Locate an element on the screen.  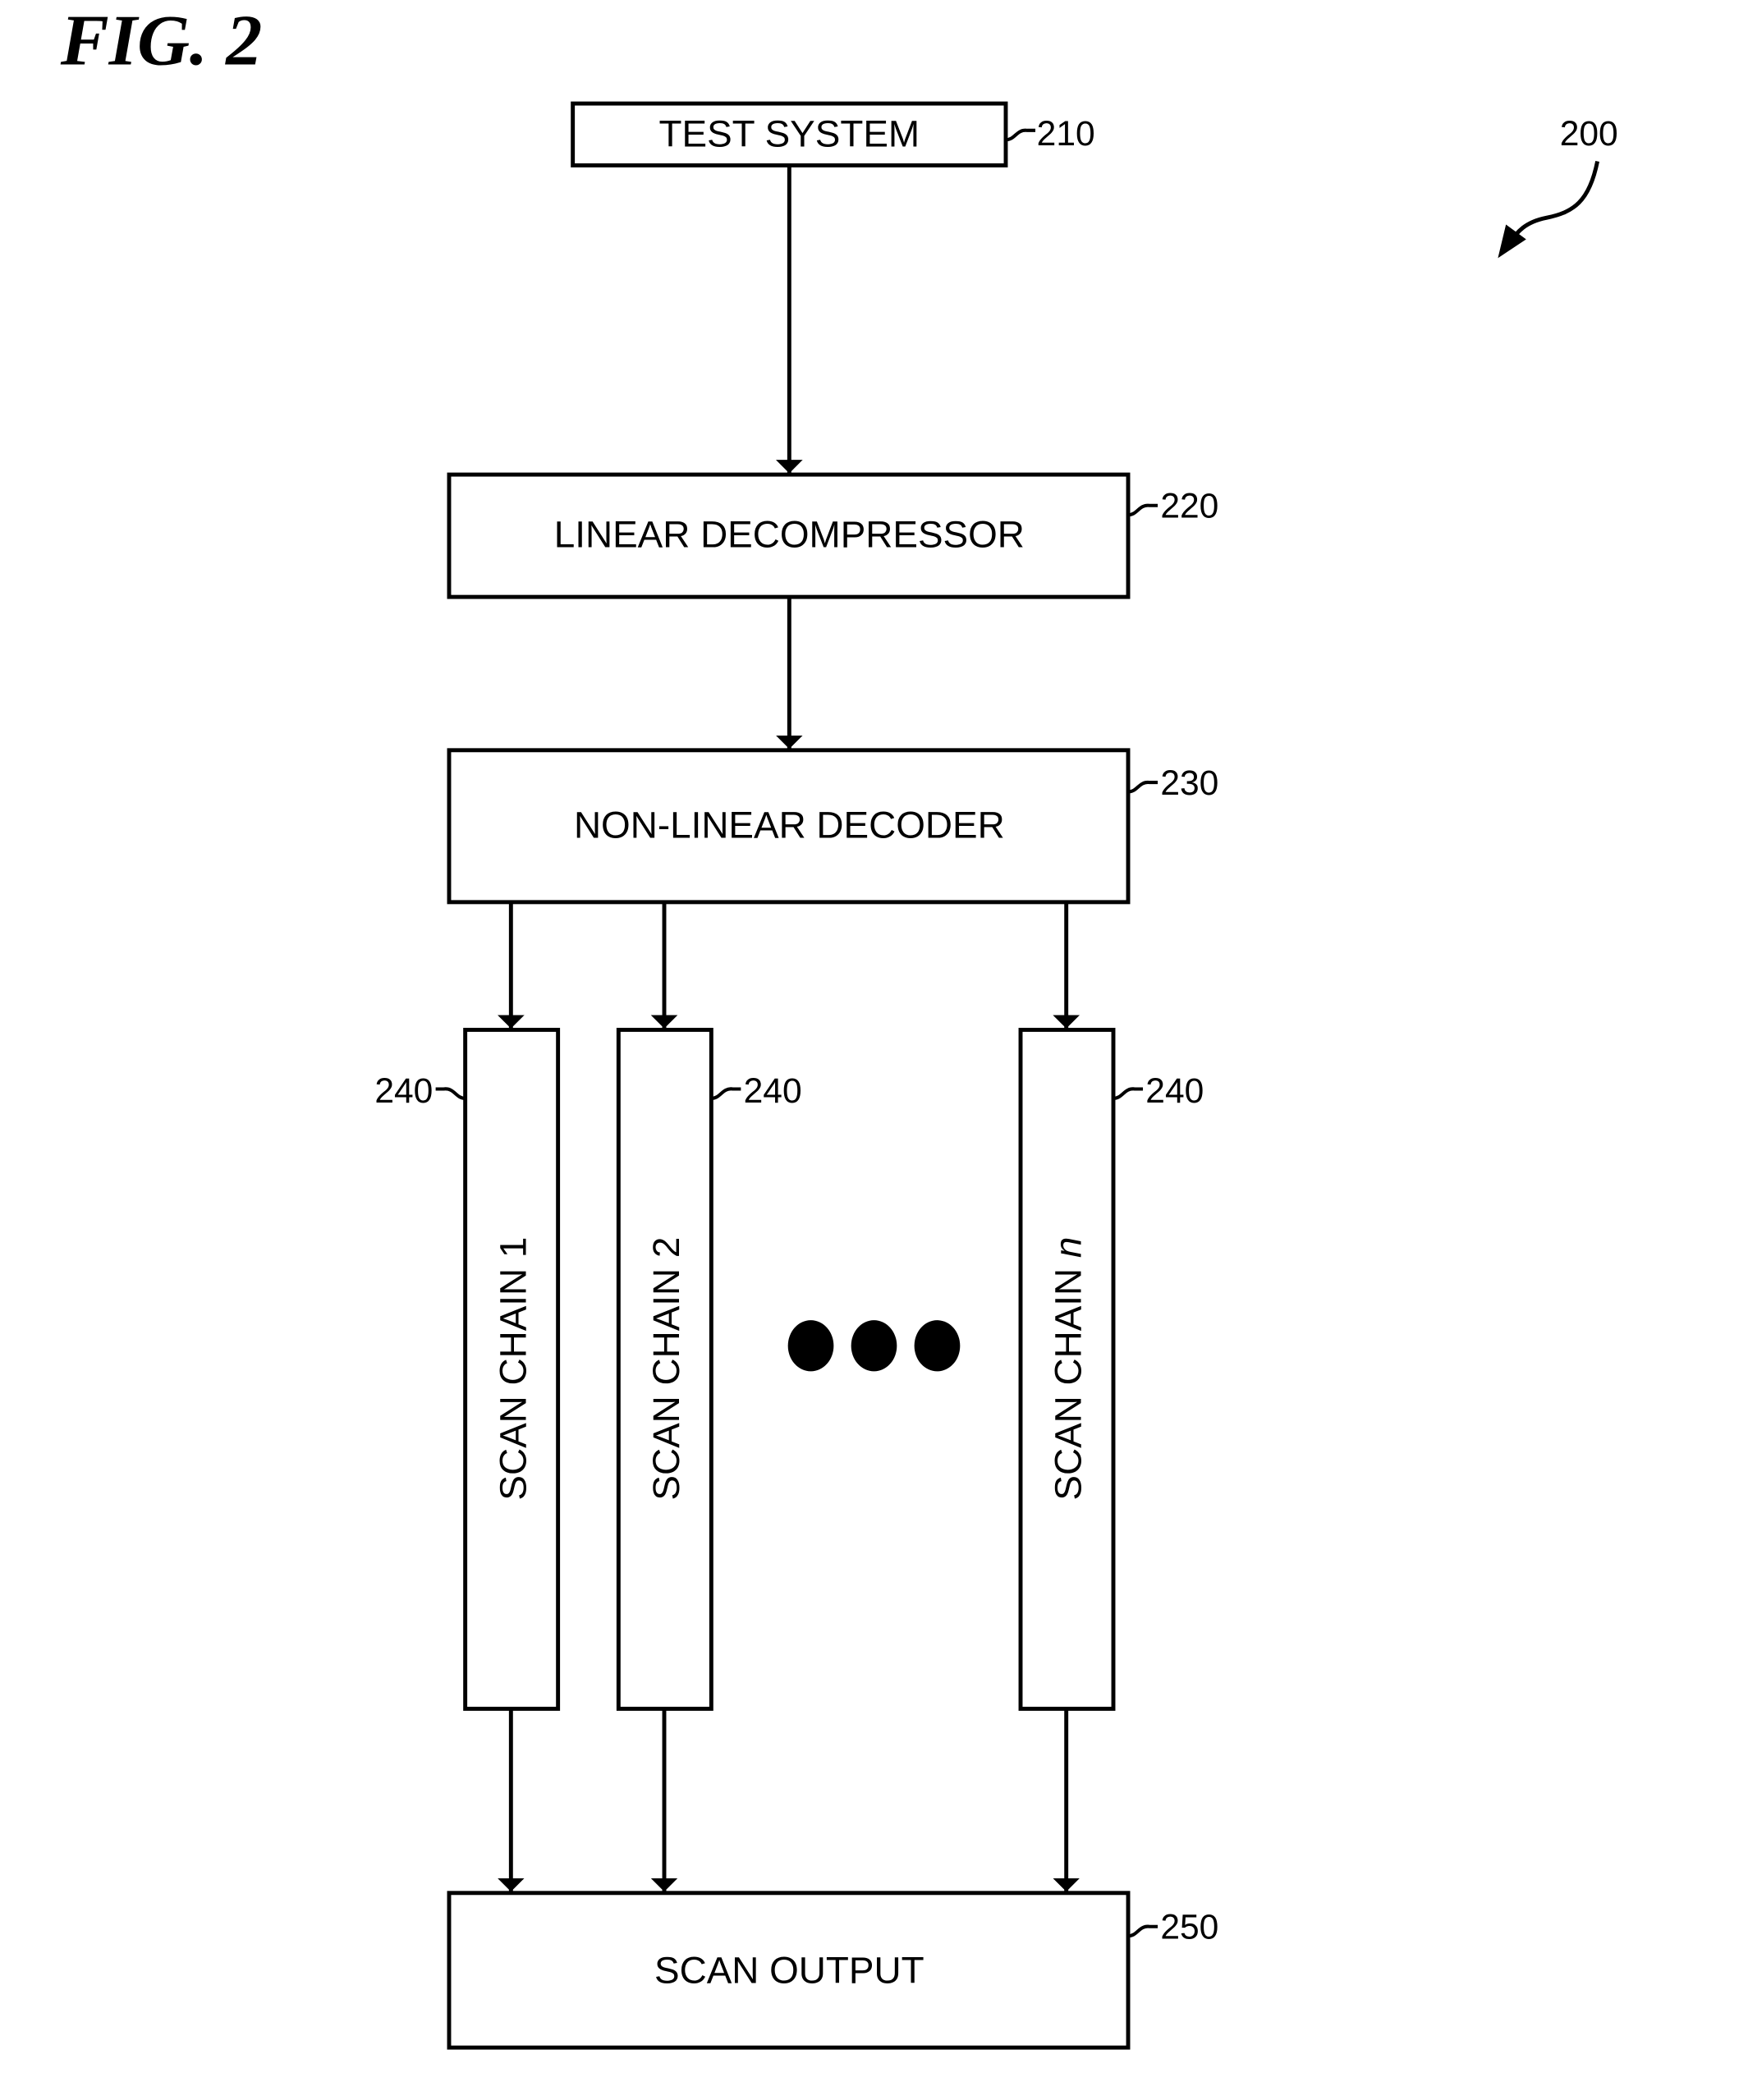
ellipsis-dots-icon is located at coordinates (874, 1346).